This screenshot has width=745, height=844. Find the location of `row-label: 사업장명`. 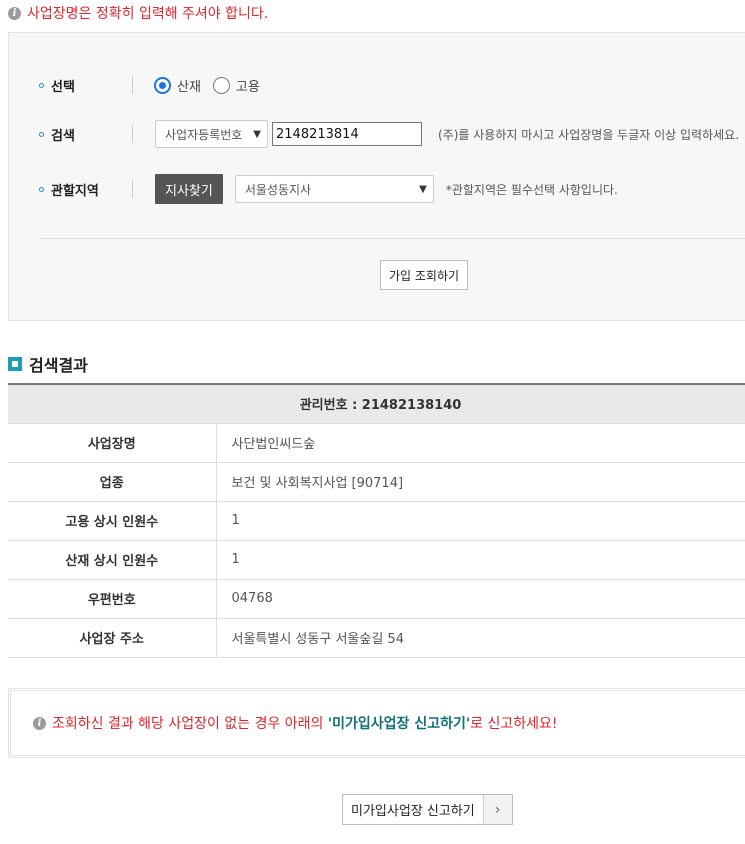

row-label: 사업장명 is located at coordinates (112, 443).